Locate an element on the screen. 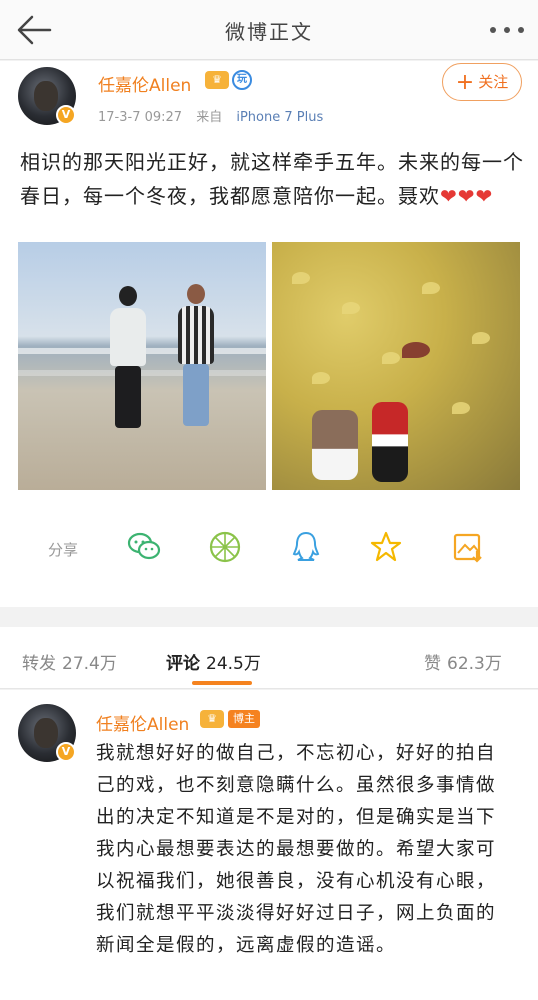  beach-photo is located at coordinates (142, 366).